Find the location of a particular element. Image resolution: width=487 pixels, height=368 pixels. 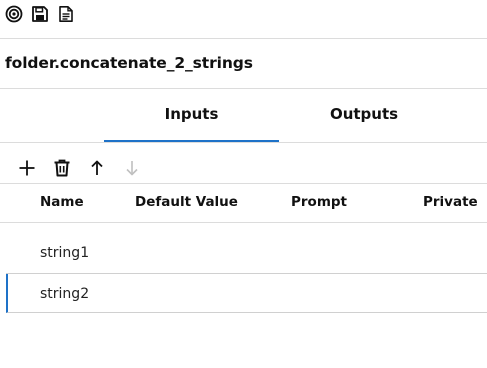

target-icon is located at coordinates (14, 14).